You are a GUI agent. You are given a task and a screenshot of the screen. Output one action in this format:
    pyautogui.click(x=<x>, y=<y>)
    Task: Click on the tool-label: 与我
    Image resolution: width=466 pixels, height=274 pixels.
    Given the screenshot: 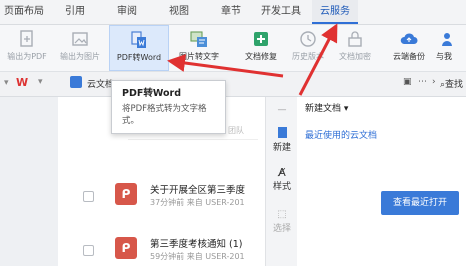 What is the action you would take?
    pyautogui.click(x=444, y=56)
    